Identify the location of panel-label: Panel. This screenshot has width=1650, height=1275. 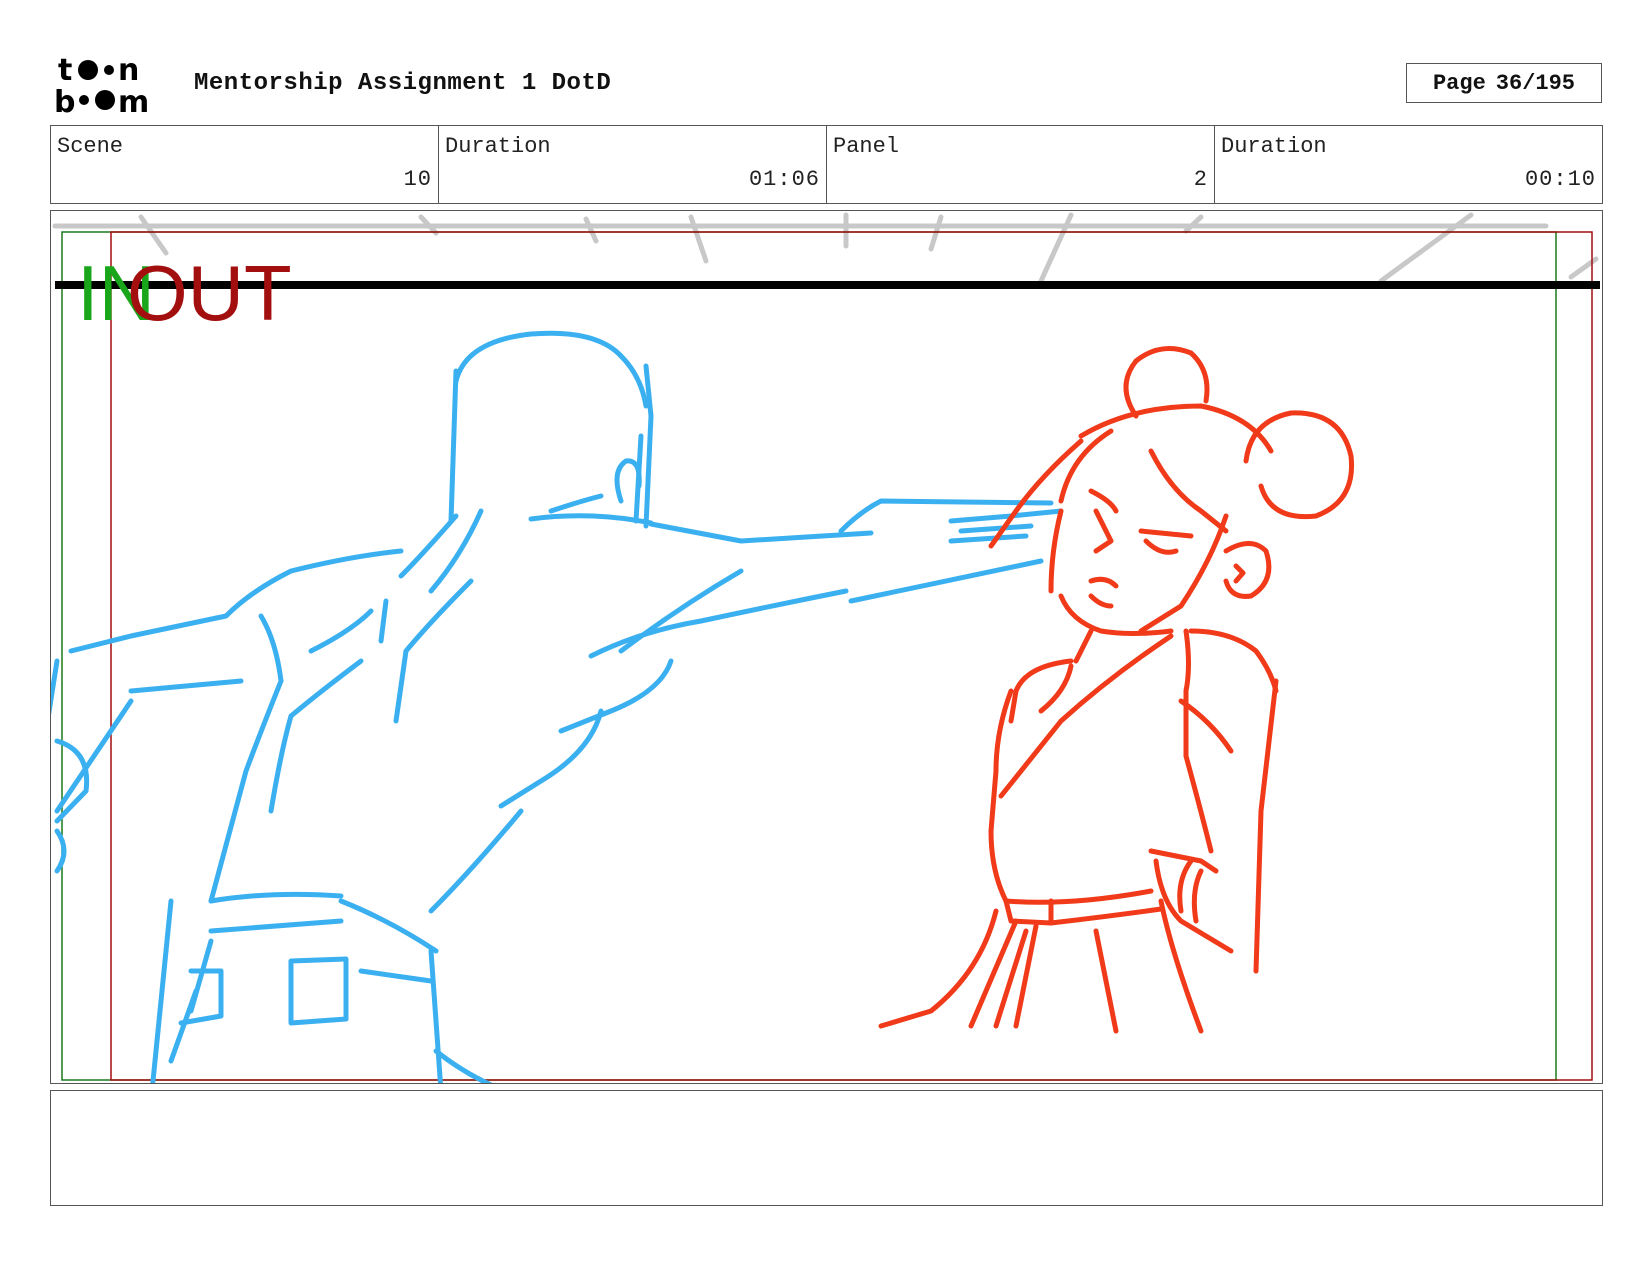
(866, 146).